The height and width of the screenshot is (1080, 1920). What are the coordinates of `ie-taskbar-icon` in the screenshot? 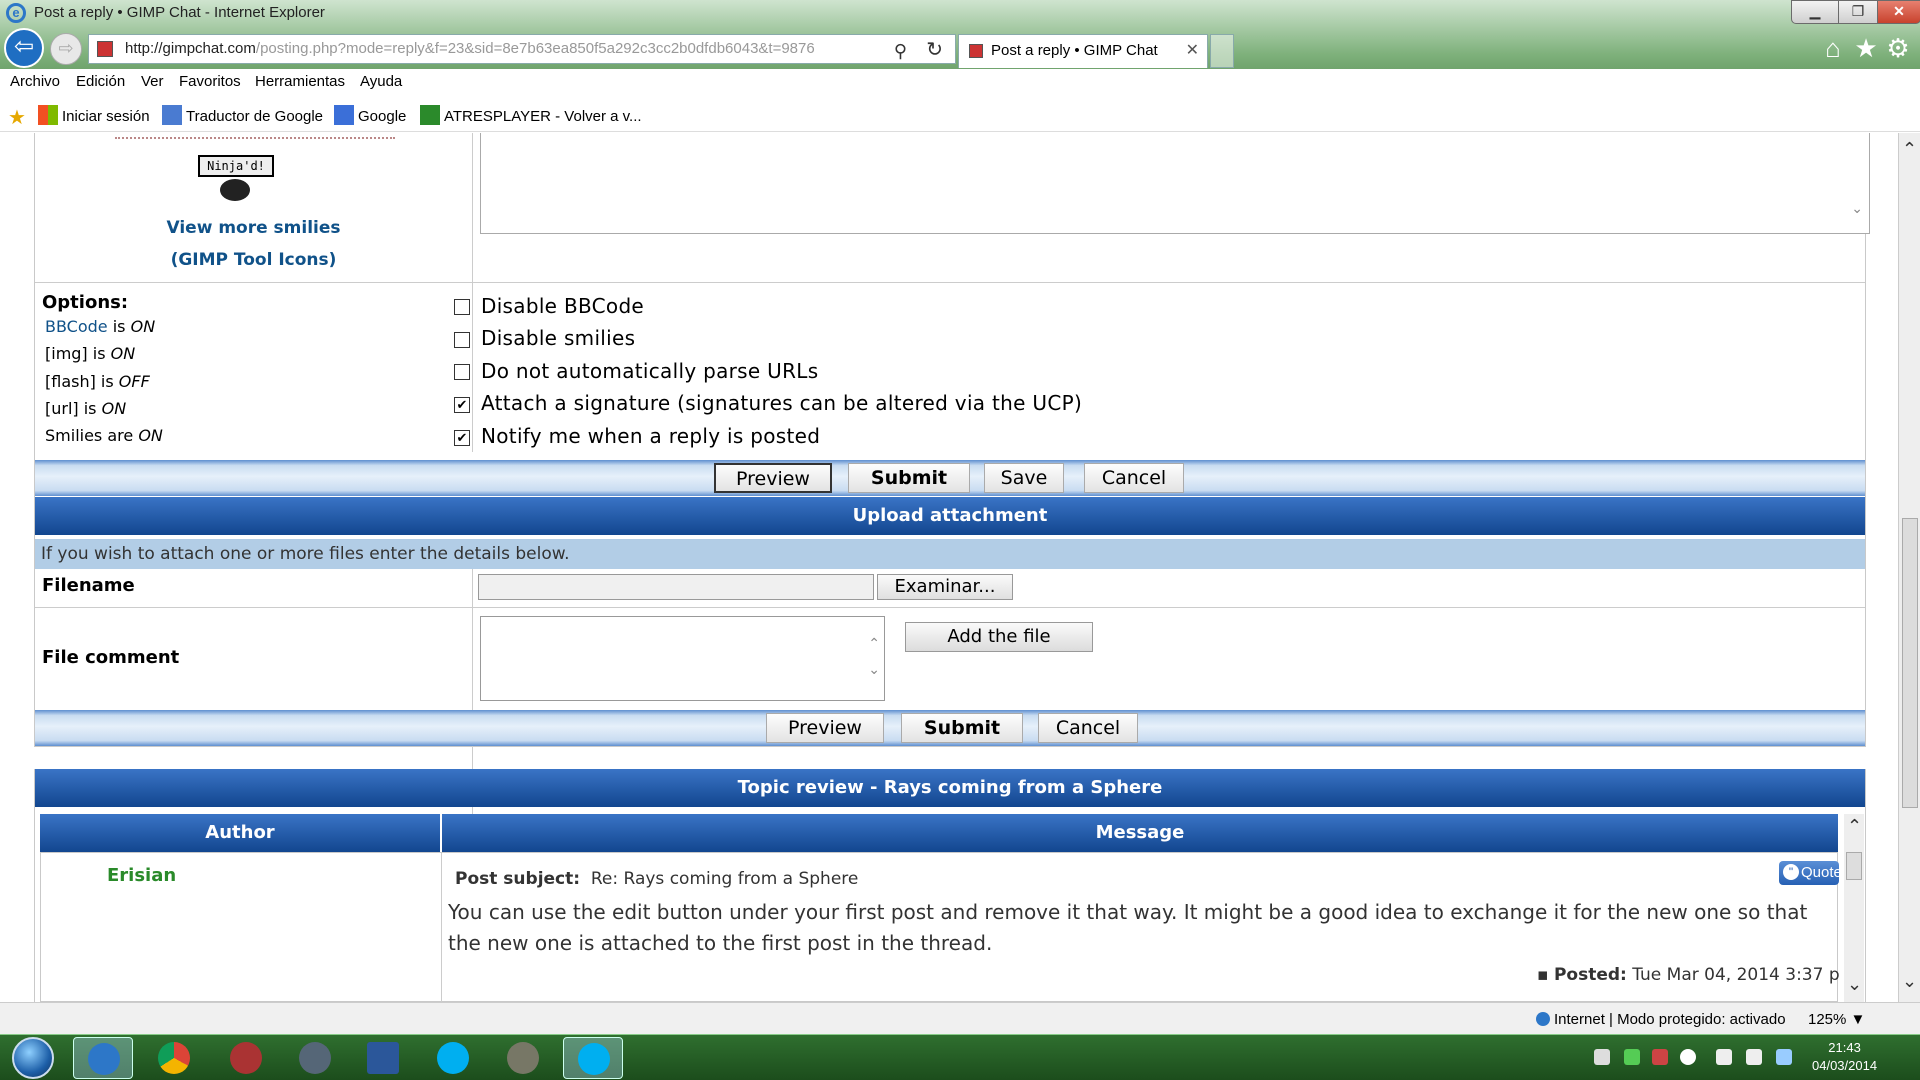 It's located at (103, 1058).